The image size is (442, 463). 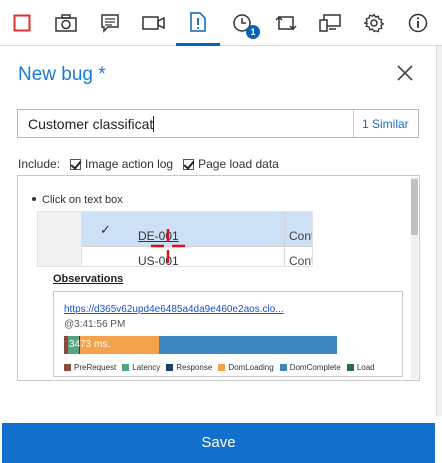 What do you see at coordinates (315, 367) in the screenshot?
I see `legend-label: DomComplete` at bounding box center [315, 367].